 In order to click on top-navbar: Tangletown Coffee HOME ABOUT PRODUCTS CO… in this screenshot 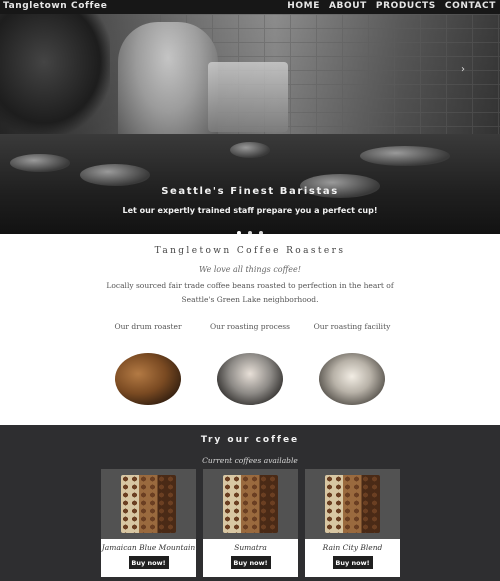, I will do `click(250, 7)`.